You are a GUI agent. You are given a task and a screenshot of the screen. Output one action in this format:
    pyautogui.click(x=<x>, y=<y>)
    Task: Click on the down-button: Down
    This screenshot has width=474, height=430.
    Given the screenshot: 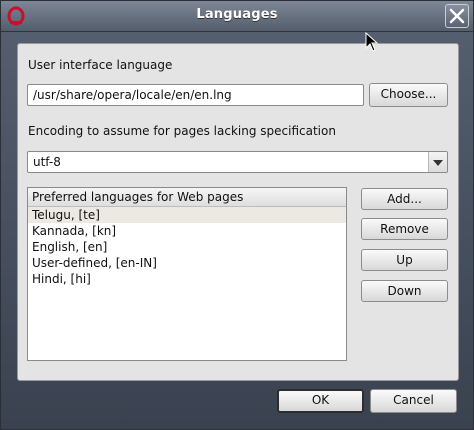 What is the action you would take?
    pyautogui.click(x=404, y=291)
    